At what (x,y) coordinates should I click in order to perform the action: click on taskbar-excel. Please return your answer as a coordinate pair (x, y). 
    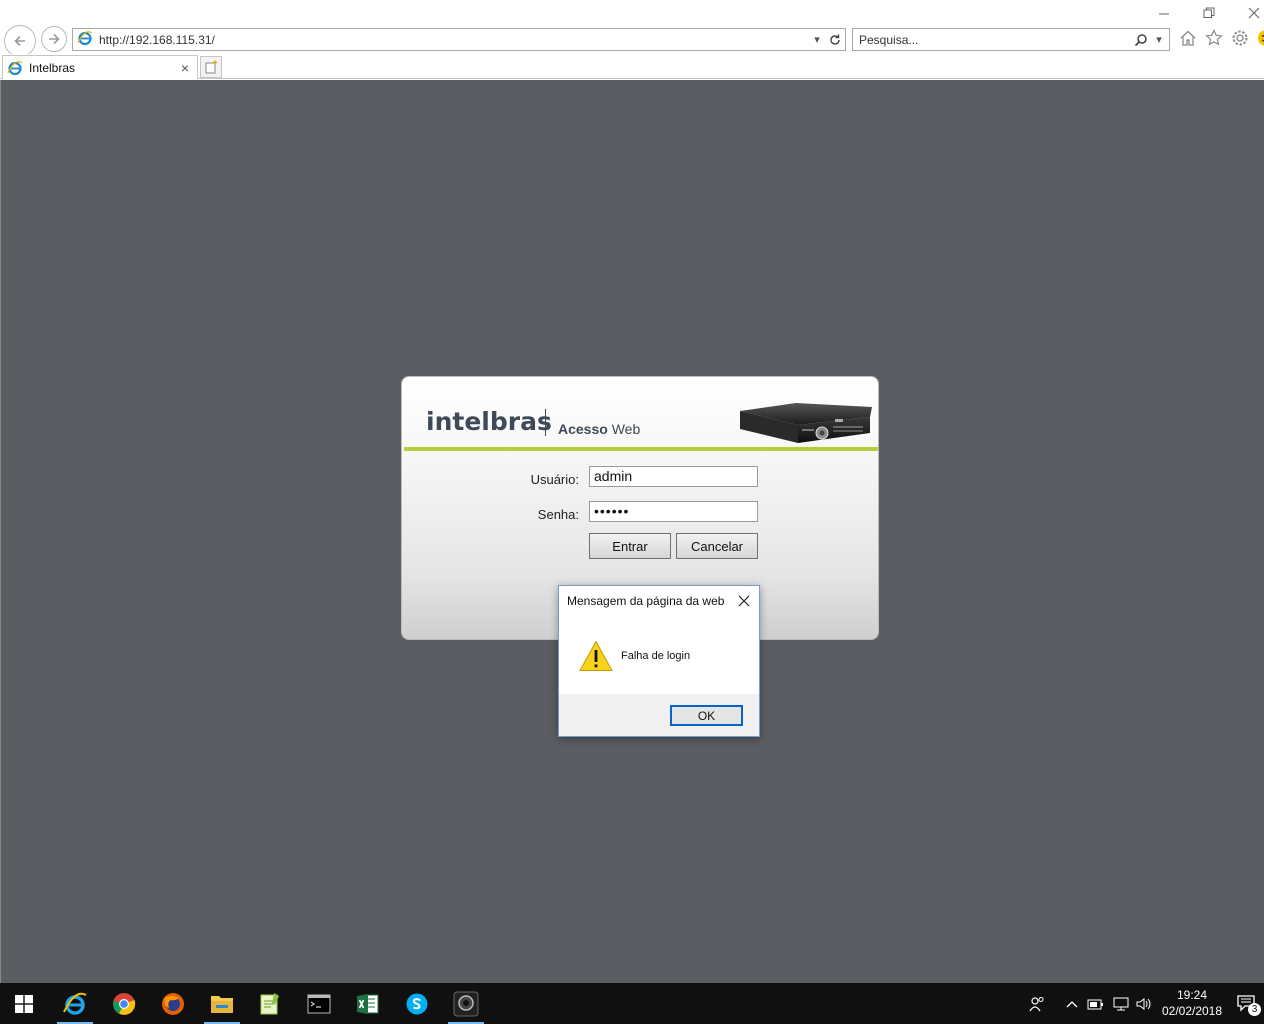
    Looking at the image, I should click on (368, 1003).